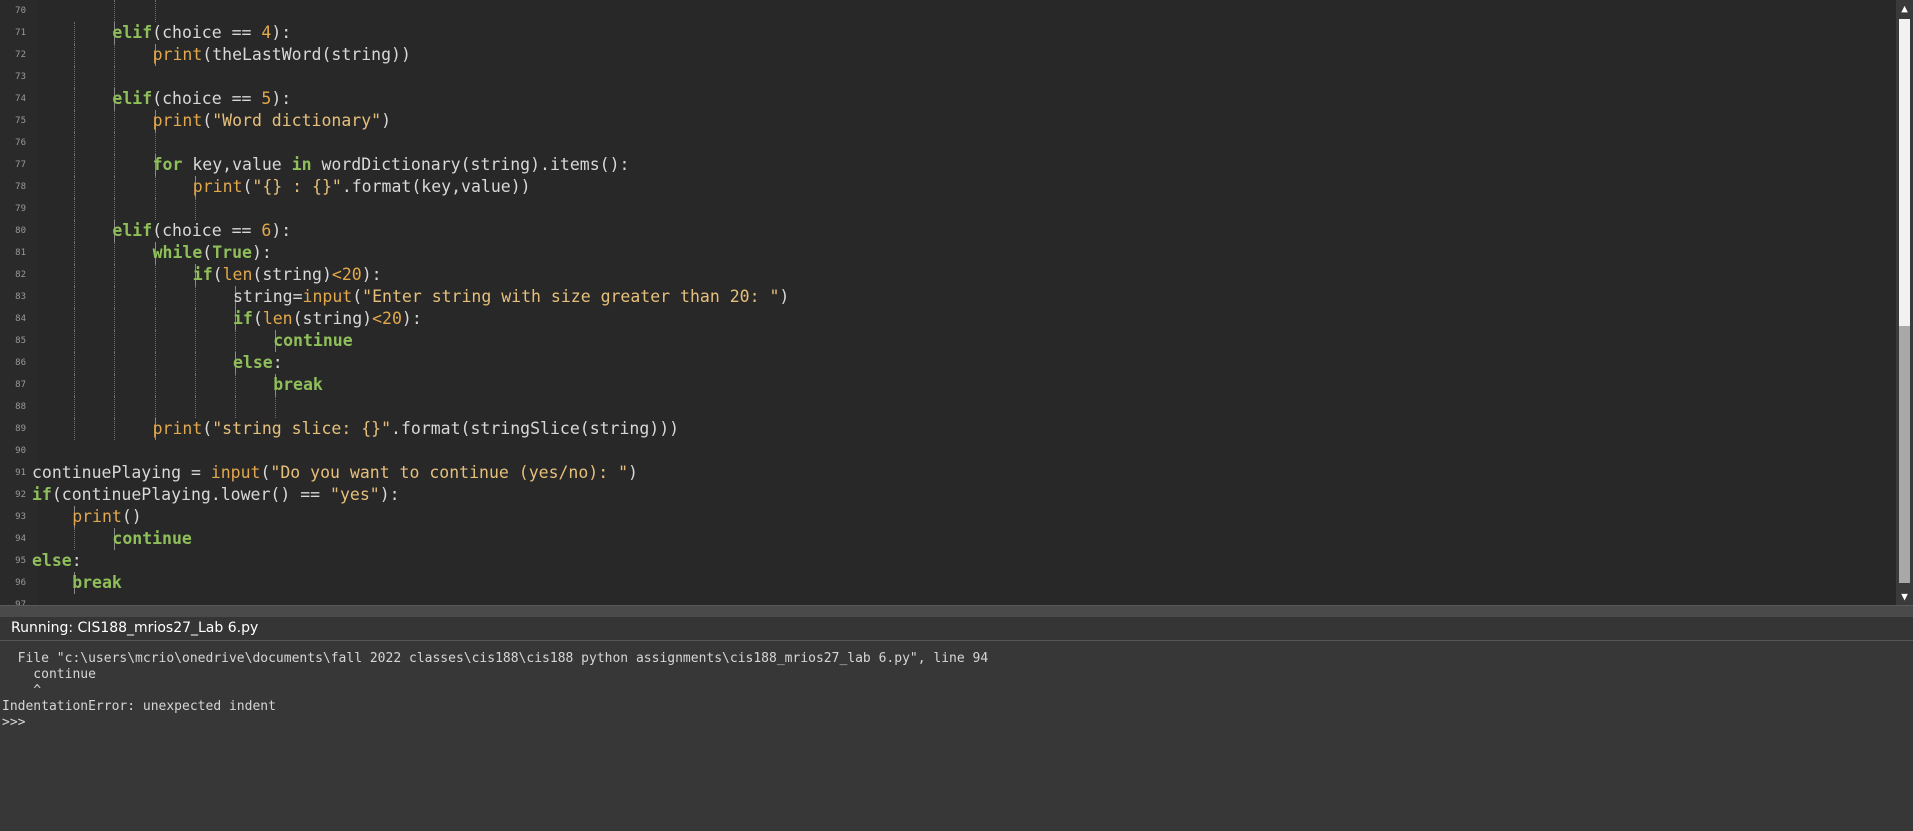 The width and height of the screenshot is (1913, 831). Describe the element at coordinates (948, 209) in the screenshot. I see `code-line: 79` at that location.